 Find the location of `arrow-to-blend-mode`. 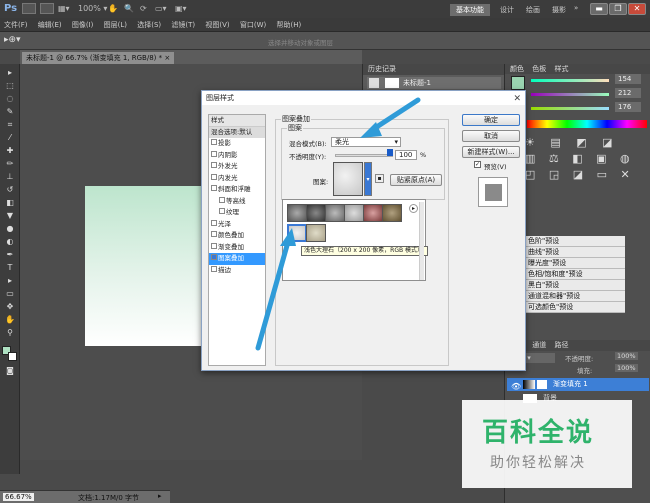

arrow-to-blend-mode is located at coordinates (395, 115).